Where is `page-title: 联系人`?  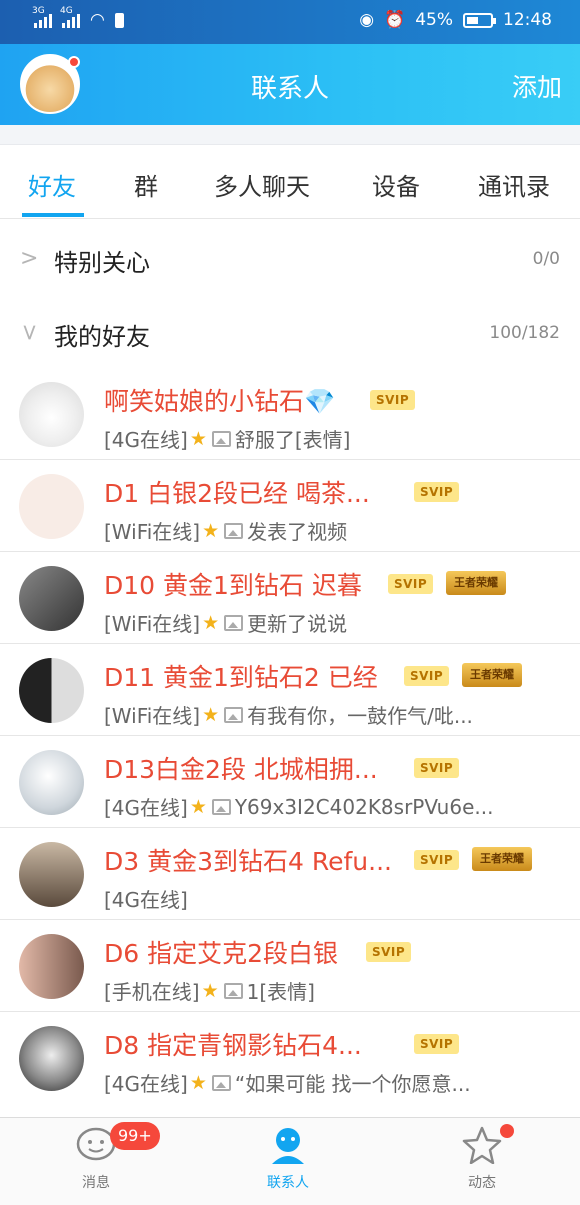 page-title: 联系人 is located at coordinates (289, 89).